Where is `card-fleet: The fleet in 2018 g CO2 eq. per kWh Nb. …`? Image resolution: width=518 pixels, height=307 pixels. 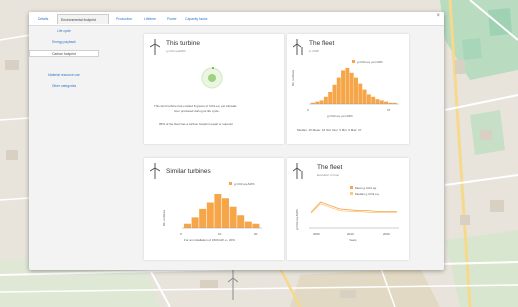
card-fleet: The fleet in 2018 g CO2 eq. per kWh Nb. … is located at coordinates (348, 89).